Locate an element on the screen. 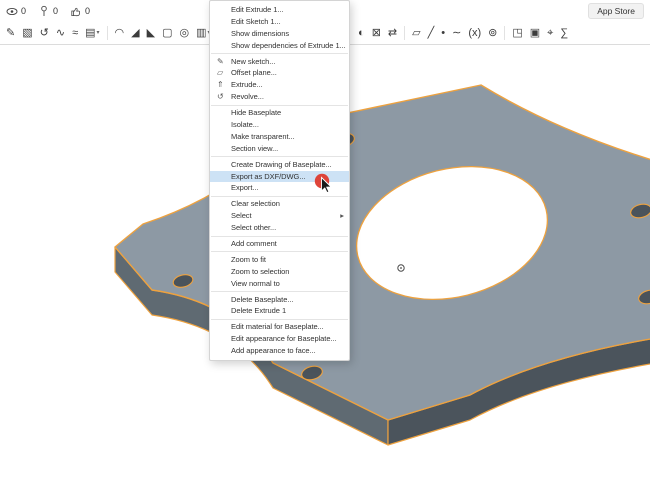 This screenshot has height=480, width=650. forks-count: 0 is located at coordinates (56, 11).